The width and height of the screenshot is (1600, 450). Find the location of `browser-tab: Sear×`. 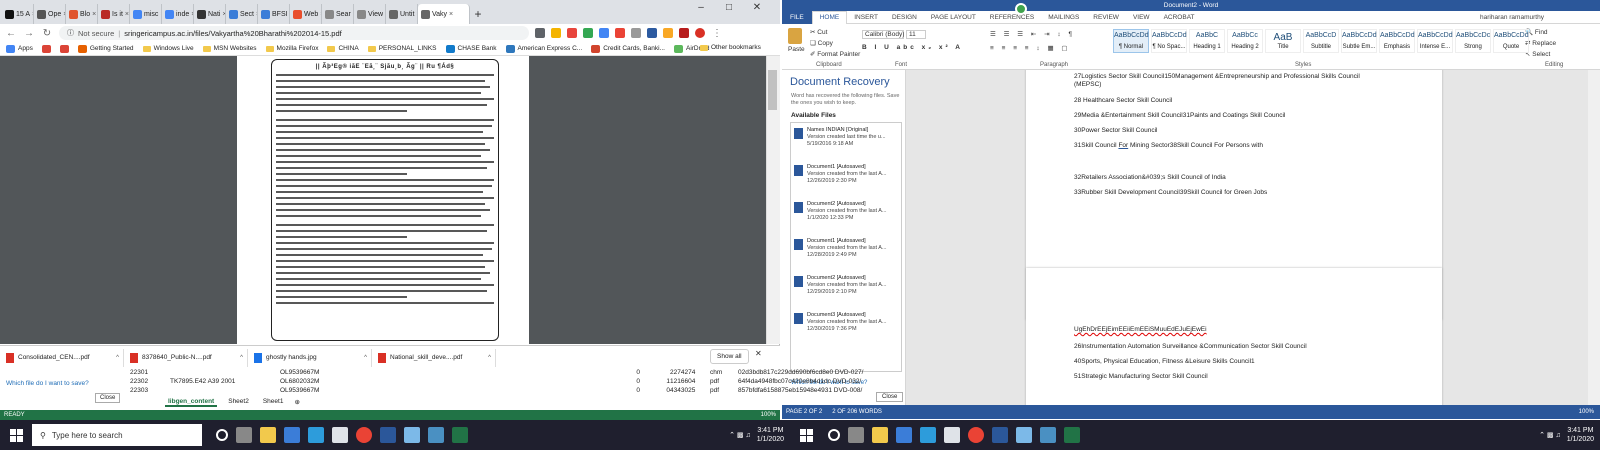

browser-tab: Sear× is located at coordinates (338, 14).